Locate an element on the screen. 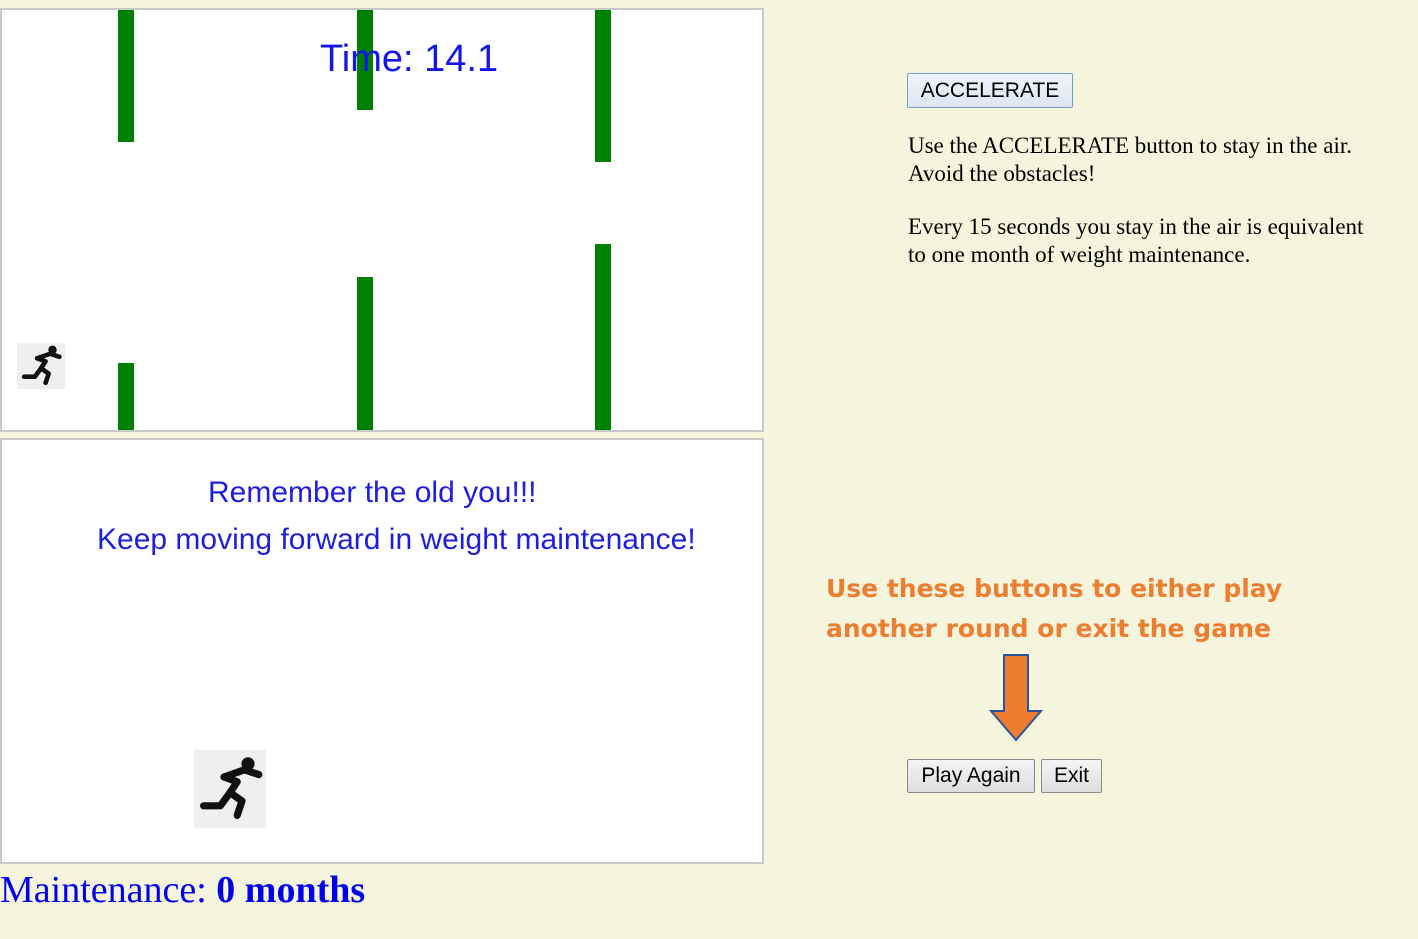 This screenshot has height=939, width=1418. motivation-message-line: Remember the old you!!! is located at coordinates (372, 492).